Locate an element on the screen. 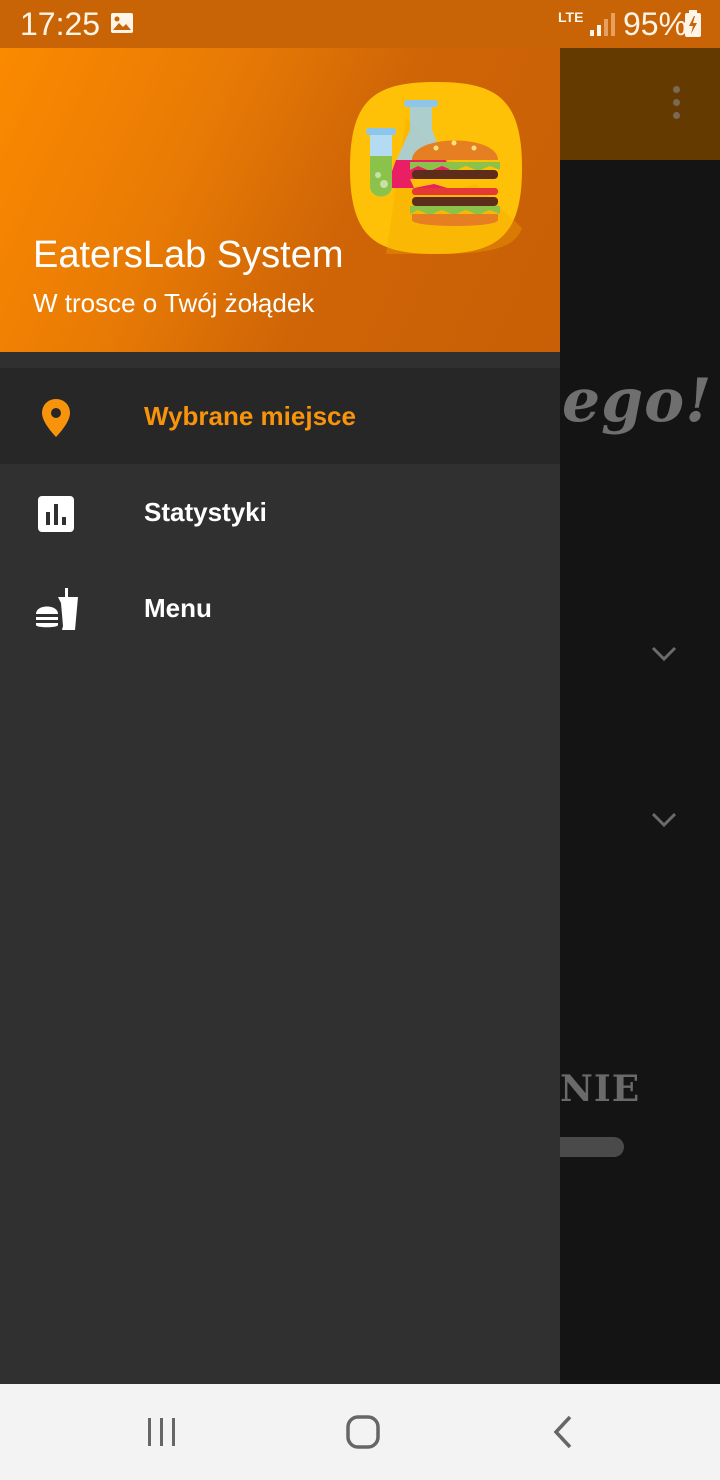  gallery-icon is located at coordinates (122, 23).